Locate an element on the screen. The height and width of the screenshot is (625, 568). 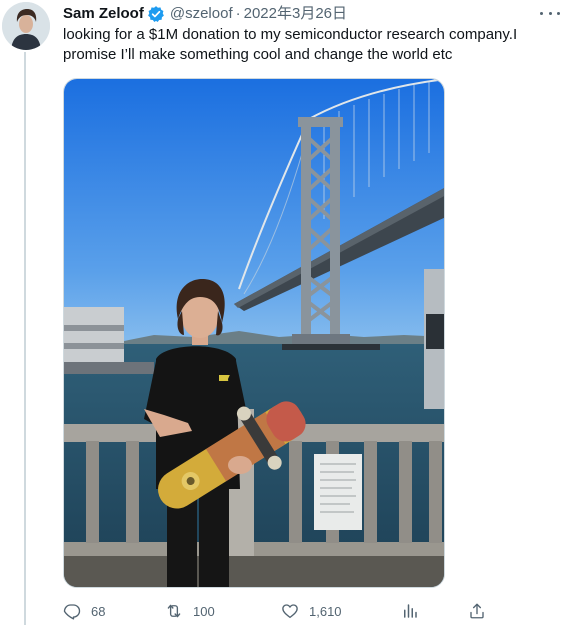
like-button: 1,610 is located at coordinates (311, 611).